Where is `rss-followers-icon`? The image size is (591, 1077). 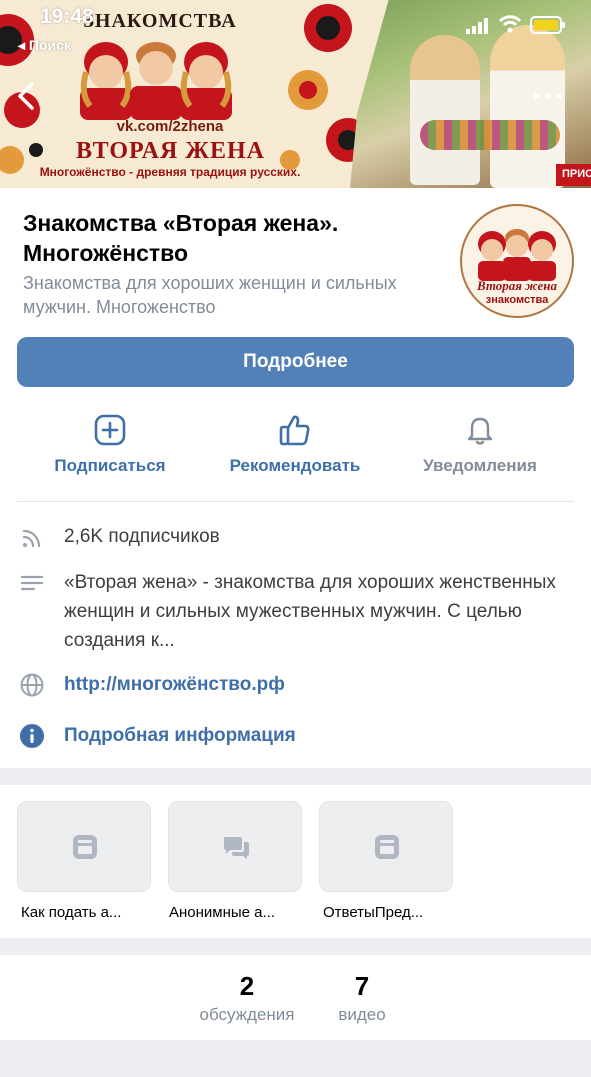 rss-followers-icon is located at coordinates (31, 538).